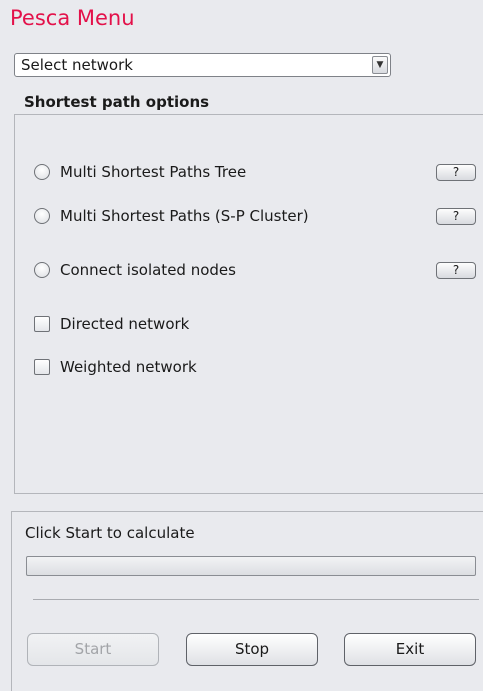  Describe the element at coordinates (256, 599) in the screenshot. I see `divider` at that location.